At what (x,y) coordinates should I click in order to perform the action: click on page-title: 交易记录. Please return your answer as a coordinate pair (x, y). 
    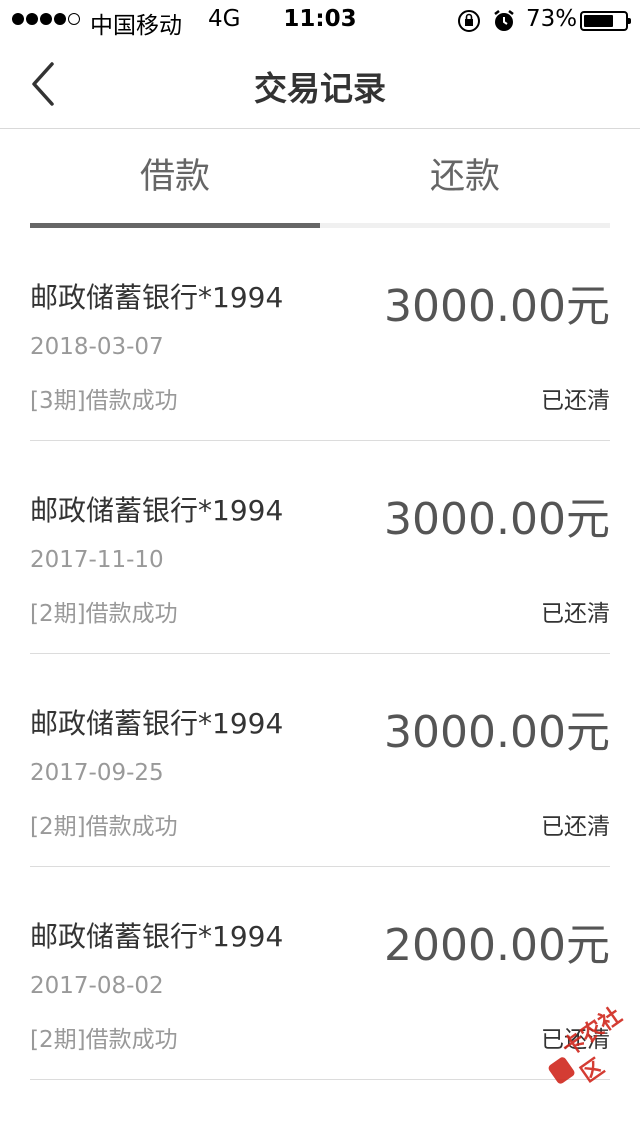
    Looking at the image, I should click on (320, 88).